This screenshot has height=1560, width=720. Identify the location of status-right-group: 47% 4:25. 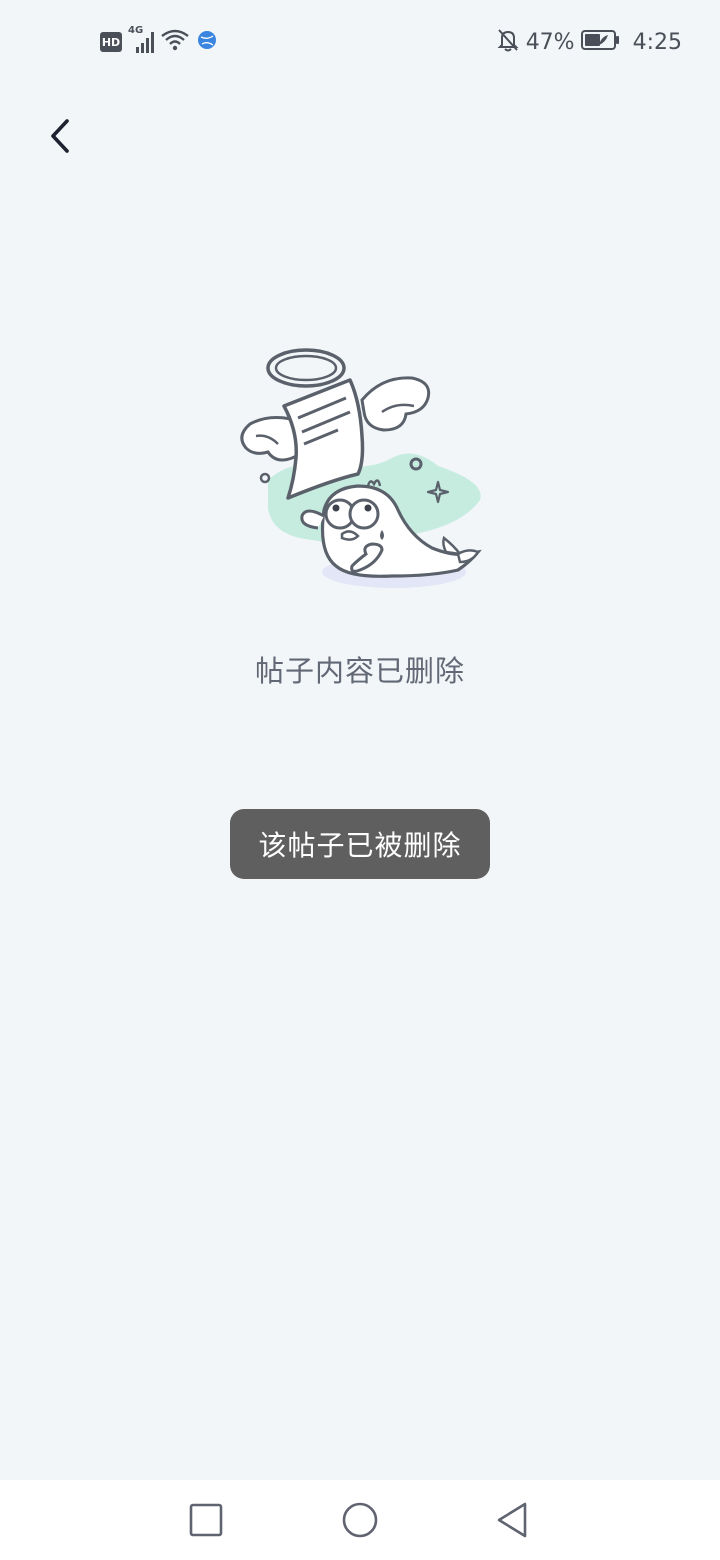
(589, 42).